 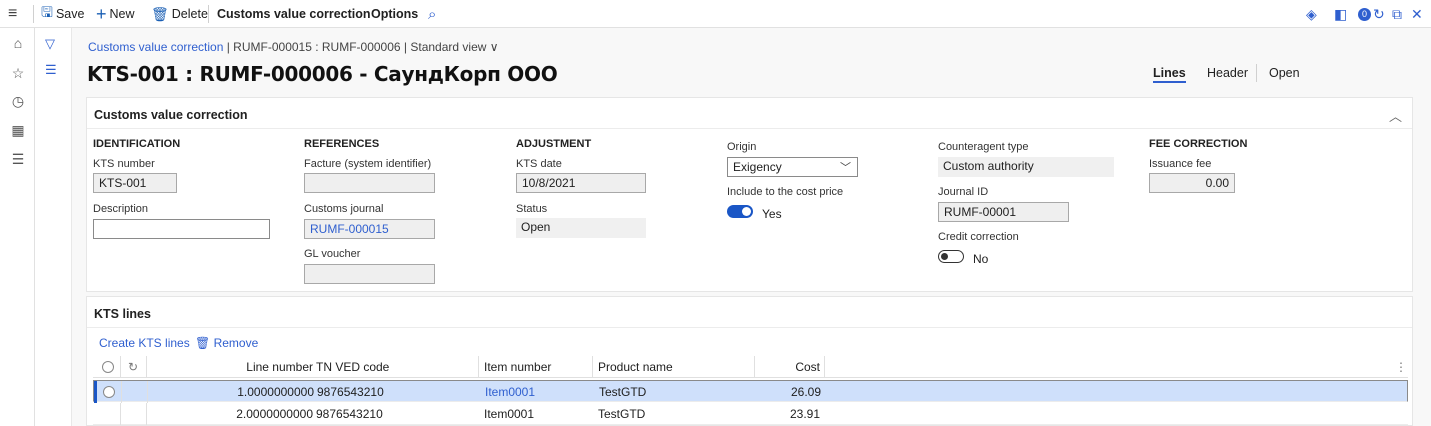 I want to click on counteragent-type-label: Counteragent type, so click(x=983, y=147).